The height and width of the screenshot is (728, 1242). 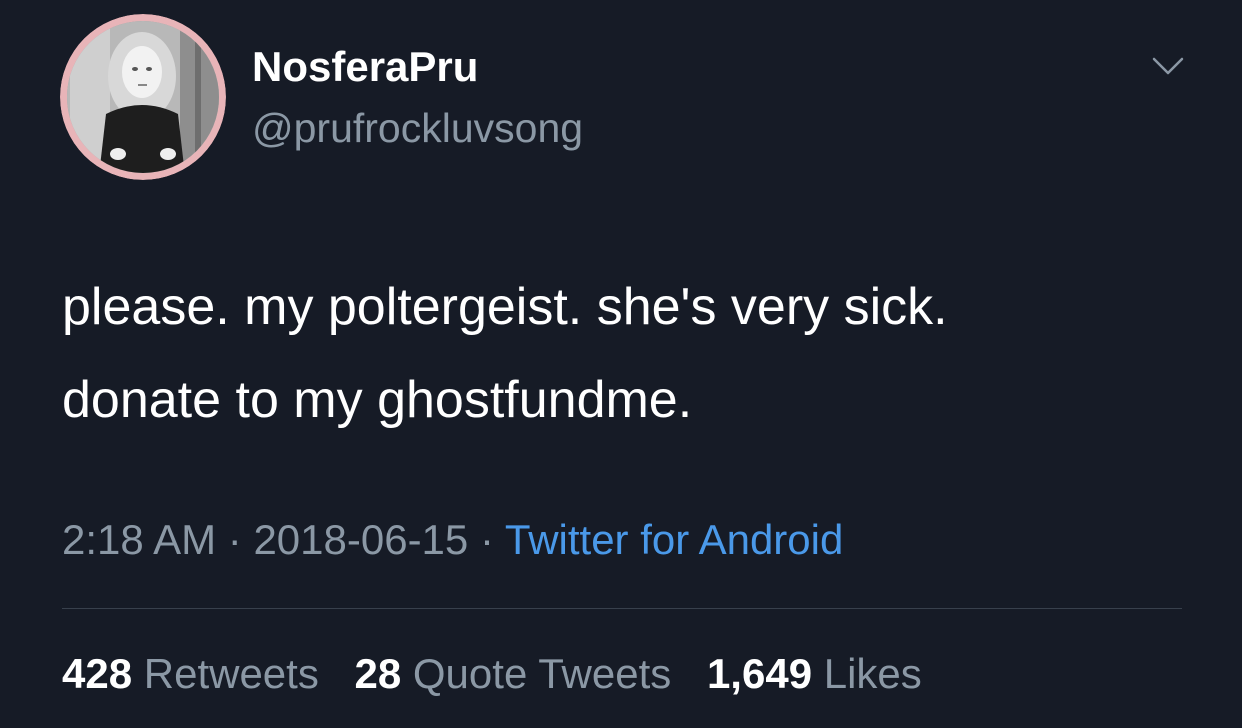 What do you see at coordinates (139, 539) in the screenshot?
I see `tweet-time: 2:18 AM` at bounding box center [139, 539].